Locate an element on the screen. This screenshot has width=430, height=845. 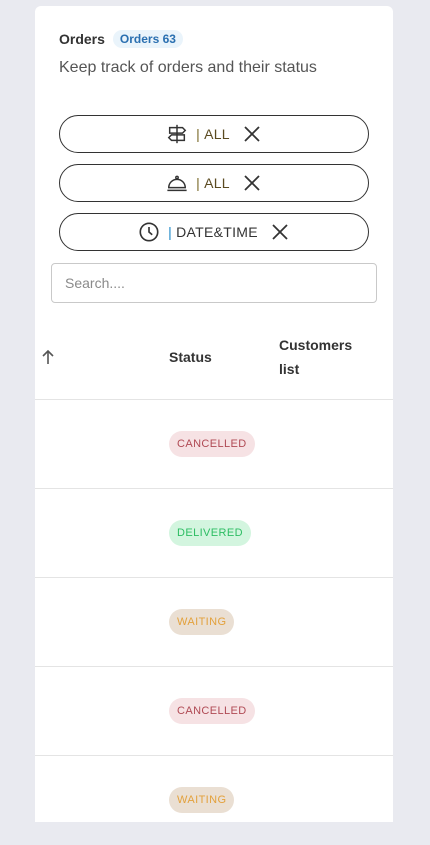
clear-location-filter-icon is located at coordinates (252, 134).